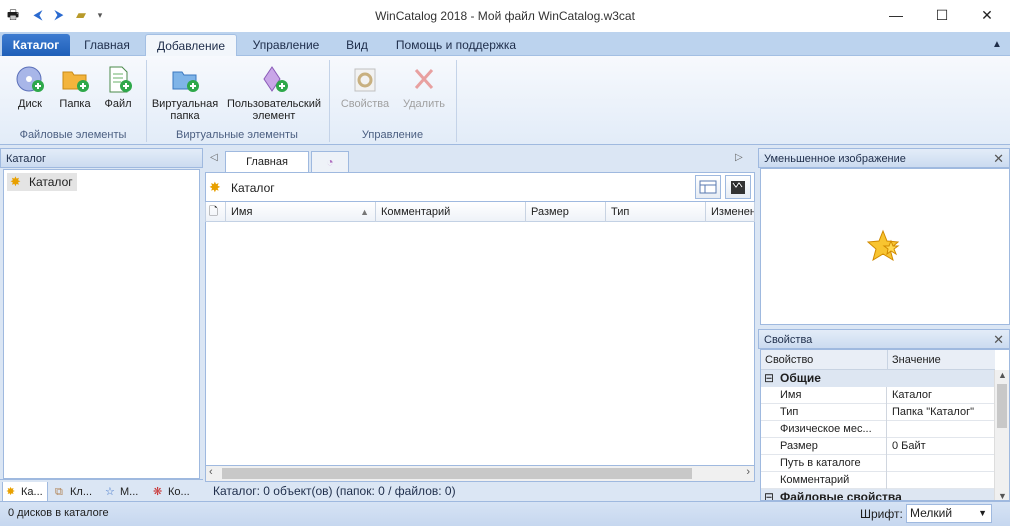 Image resolution: width=1010 pixels, height=526 pixels. What do you see at coordinates (1001, 435) in the screenshot?
I see `vertical-scrollbar: ▲ ▼` at bounding box center [1001, 435].